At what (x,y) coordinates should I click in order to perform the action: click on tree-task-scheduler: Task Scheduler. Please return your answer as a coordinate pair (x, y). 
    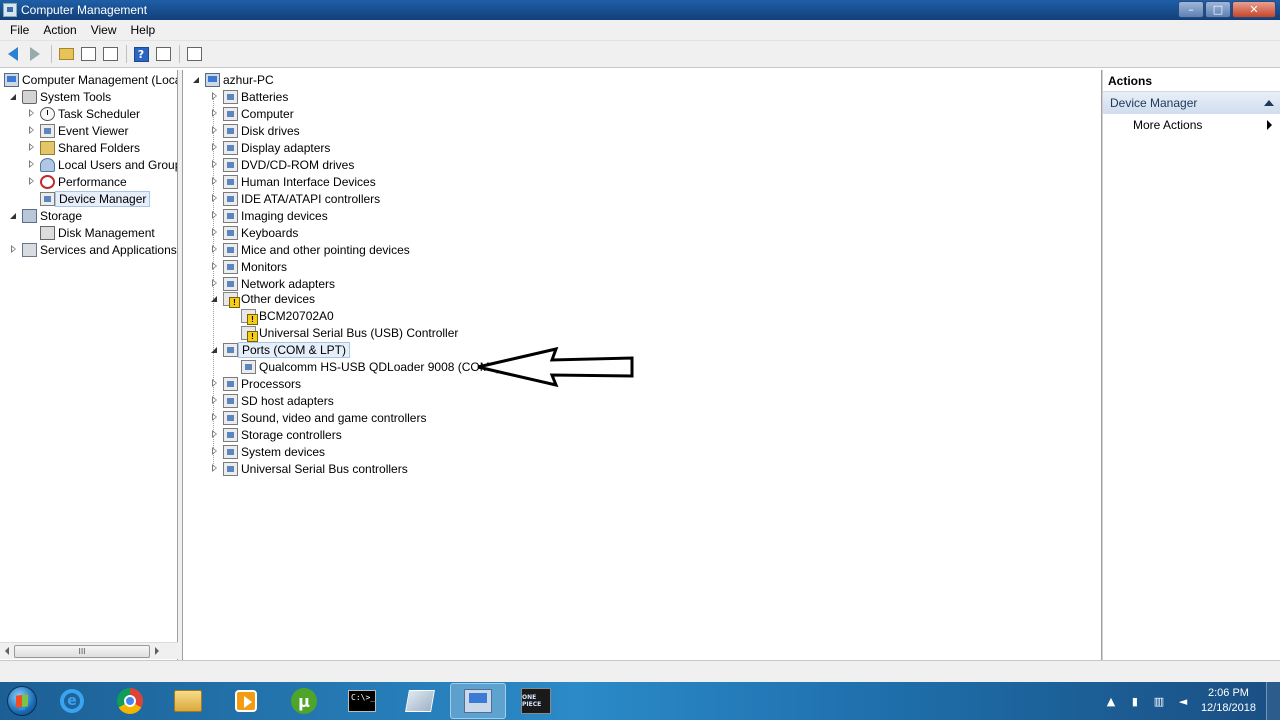
    Looking at the image, I should click on (84, 113).